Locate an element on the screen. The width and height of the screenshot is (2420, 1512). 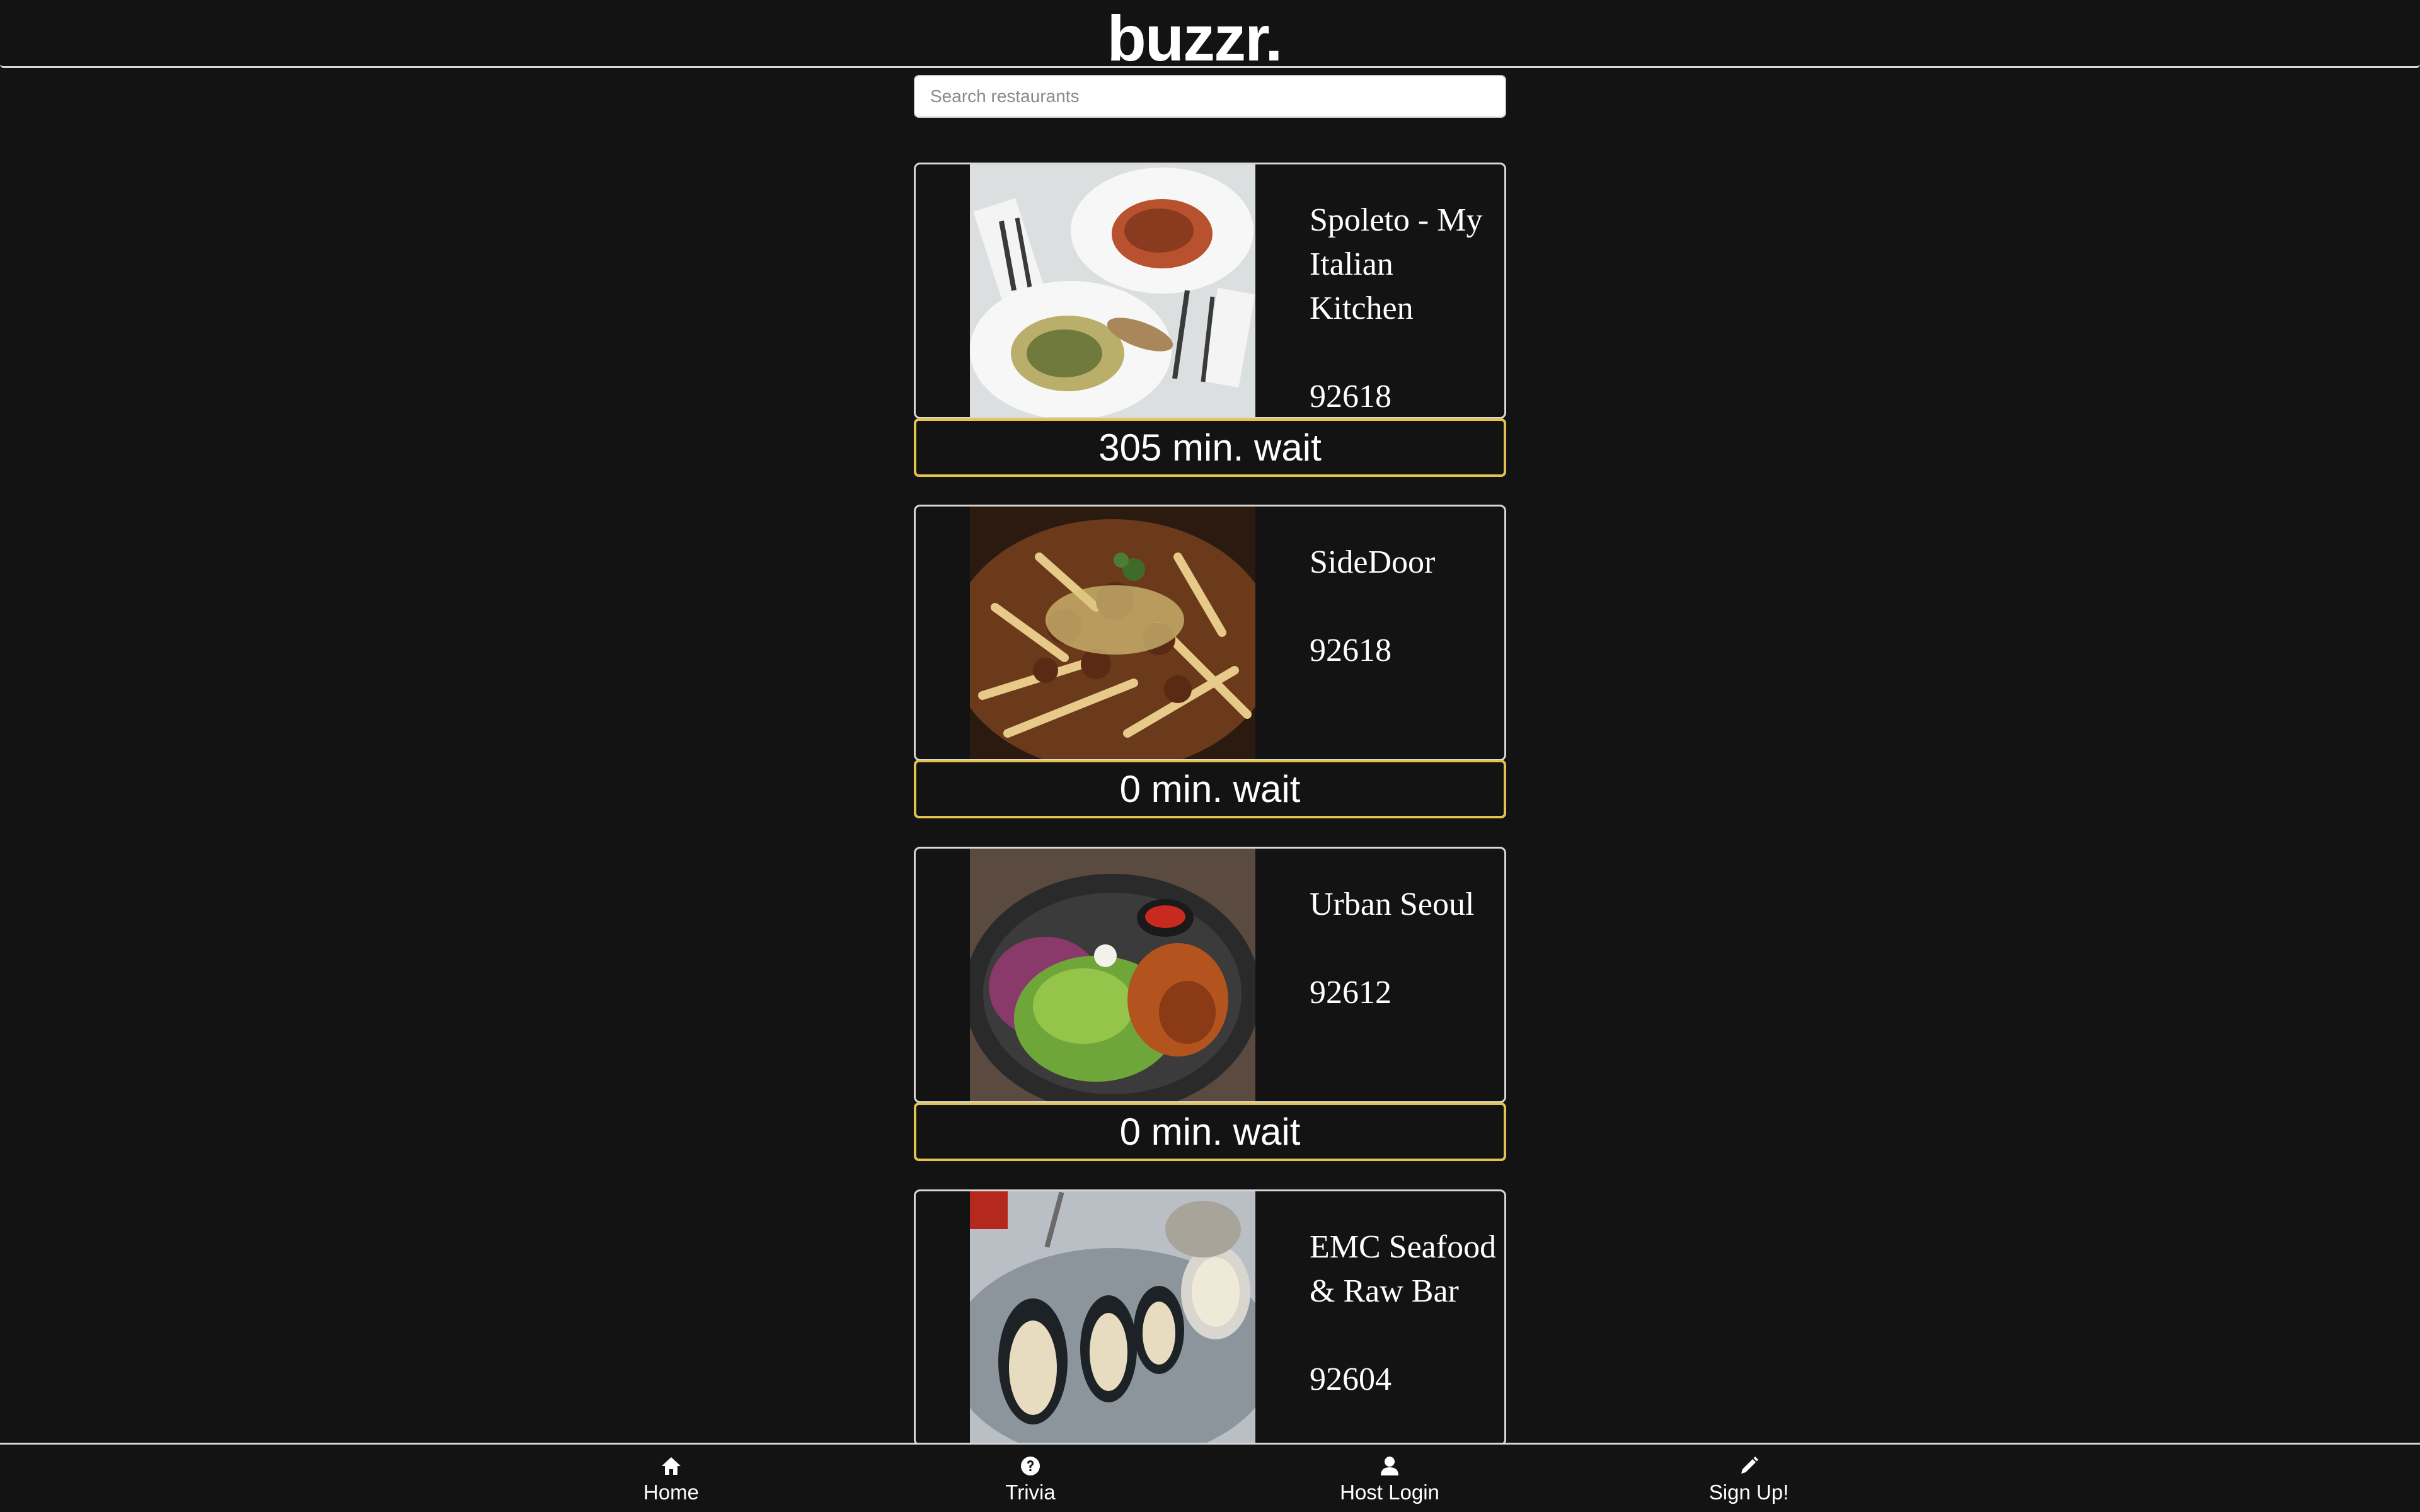
nav-label: Sign Up! is located at coordinates (1749, 1492).